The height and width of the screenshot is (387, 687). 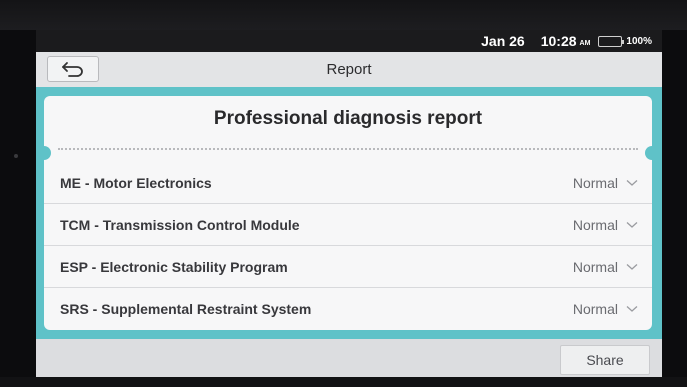 What do you see at coordinates (136, 182) in the screenshot?
I see `system-name: ME - Motor Electronics` at bounding box center [136, 182].